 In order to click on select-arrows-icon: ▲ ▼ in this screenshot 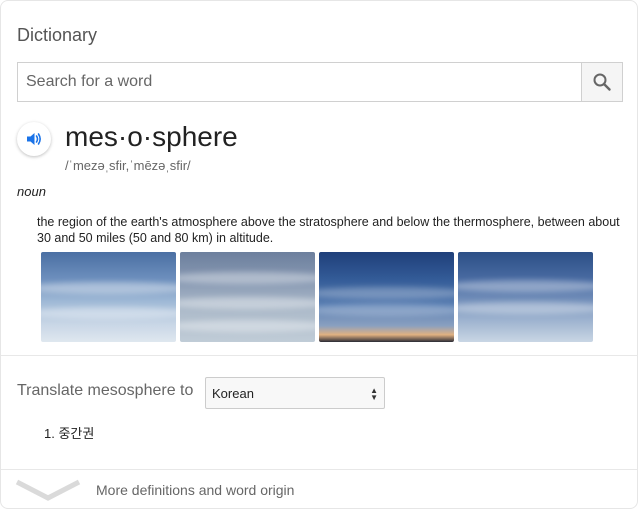, I will do `click(374, 394)`.